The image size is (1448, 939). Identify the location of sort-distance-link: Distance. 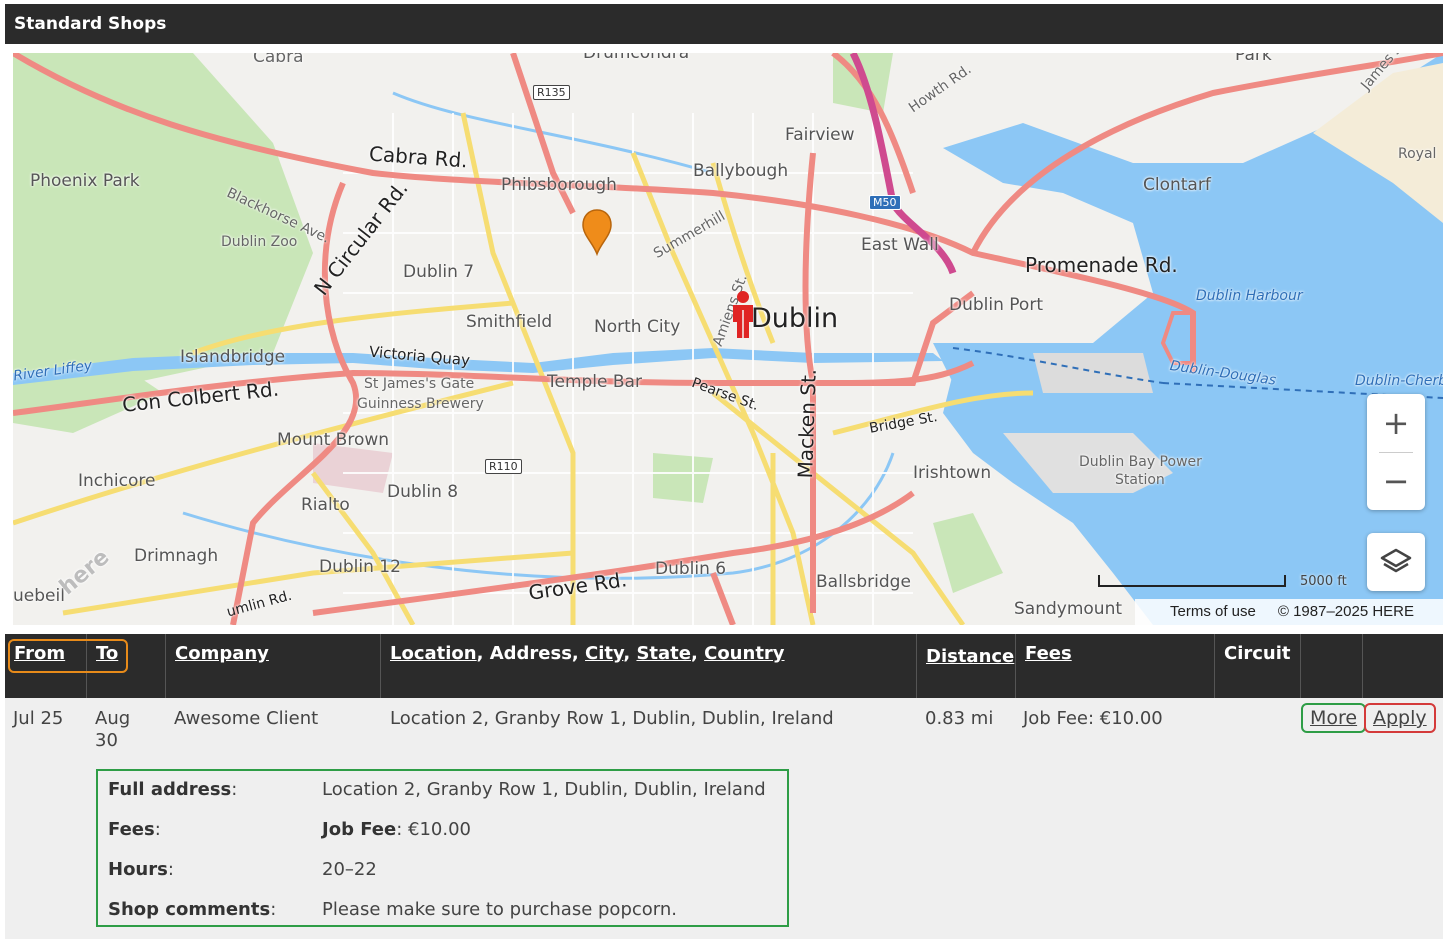
(970, 656).